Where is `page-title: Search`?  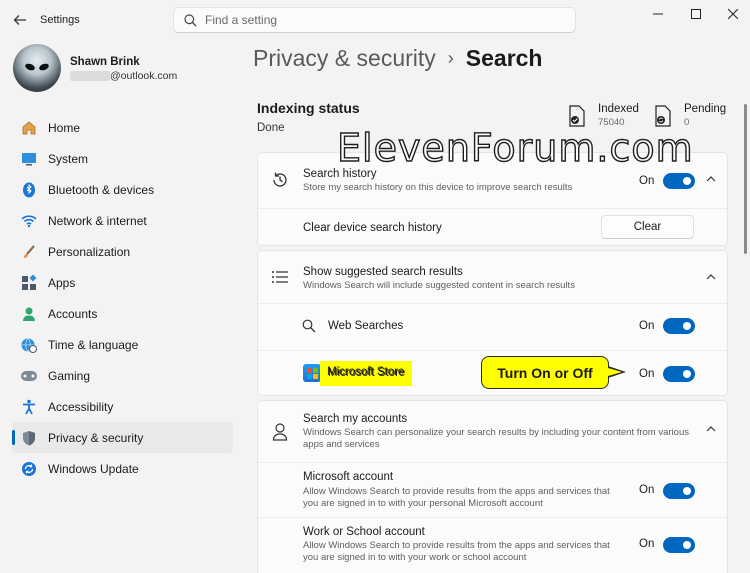
page-title: Search is located at coordinates (504, 58).